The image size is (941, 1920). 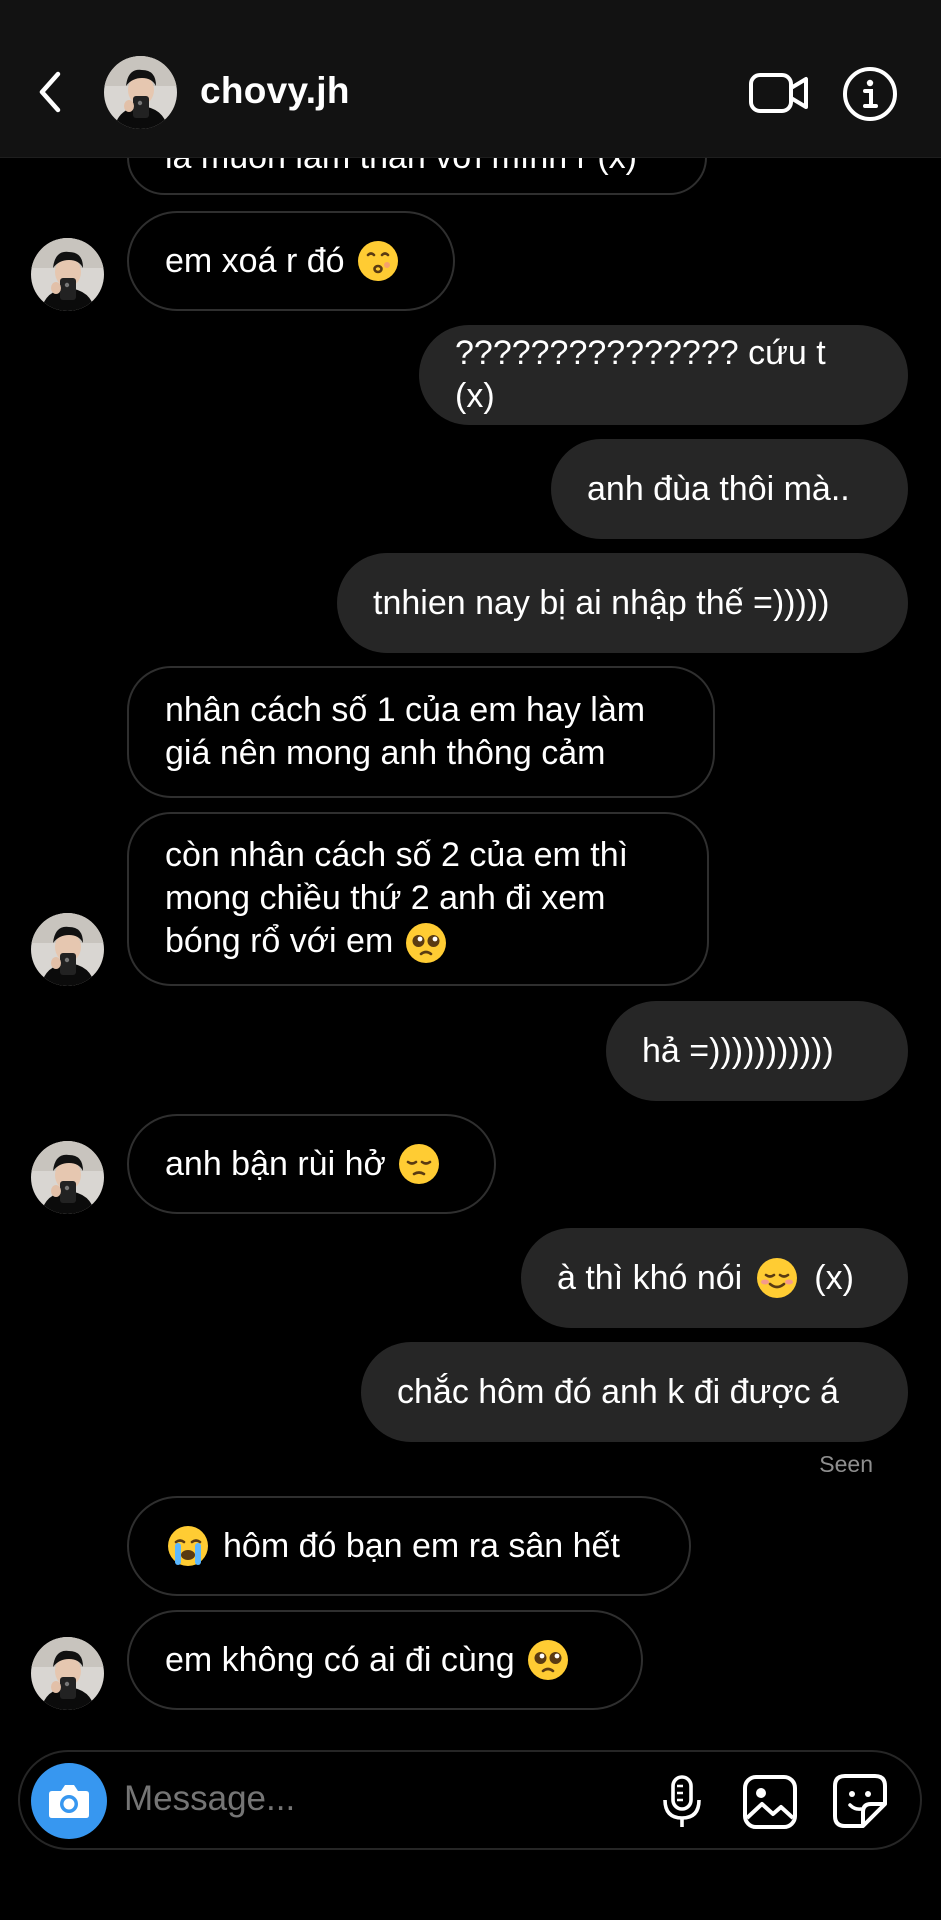 I want to click on seen-receipt: Seen, so click(x=846, y=1464).